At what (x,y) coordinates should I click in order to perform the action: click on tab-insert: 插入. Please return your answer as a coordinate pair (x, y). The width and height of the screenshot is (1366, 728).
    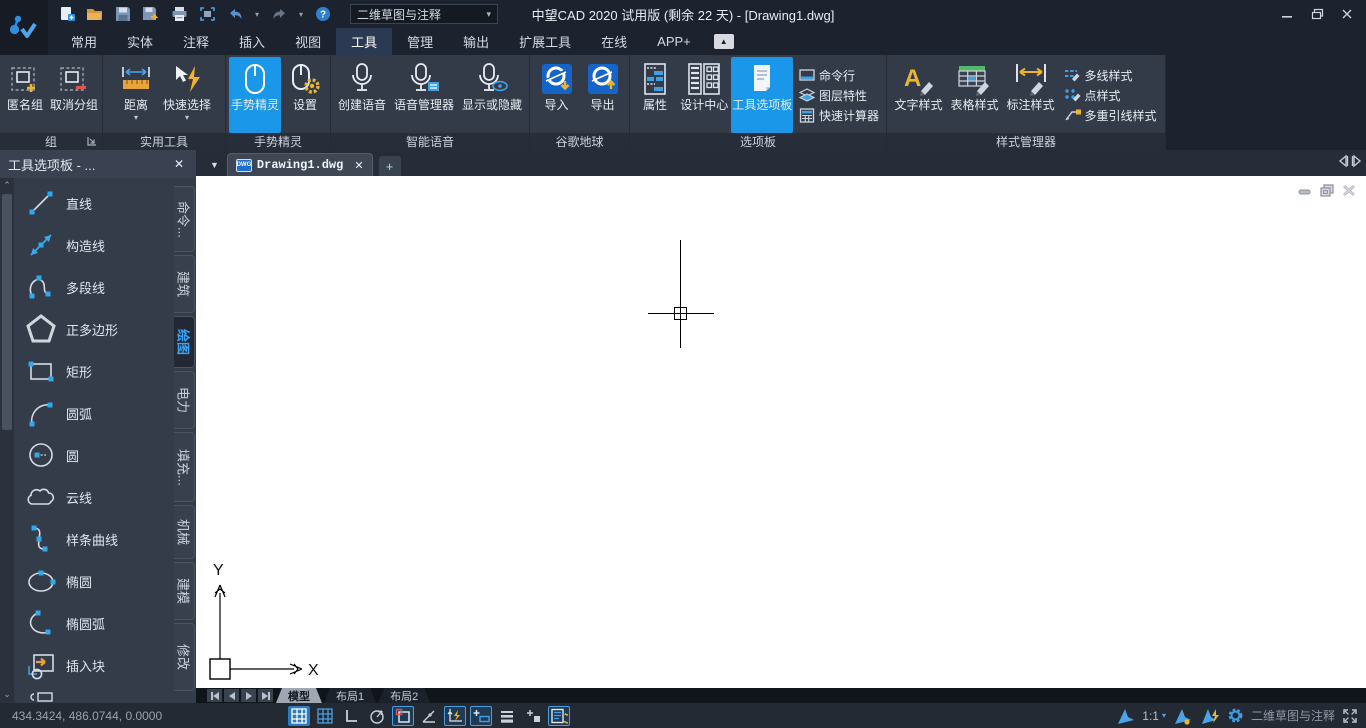
    Looking at the image, I should click on (252, 41).